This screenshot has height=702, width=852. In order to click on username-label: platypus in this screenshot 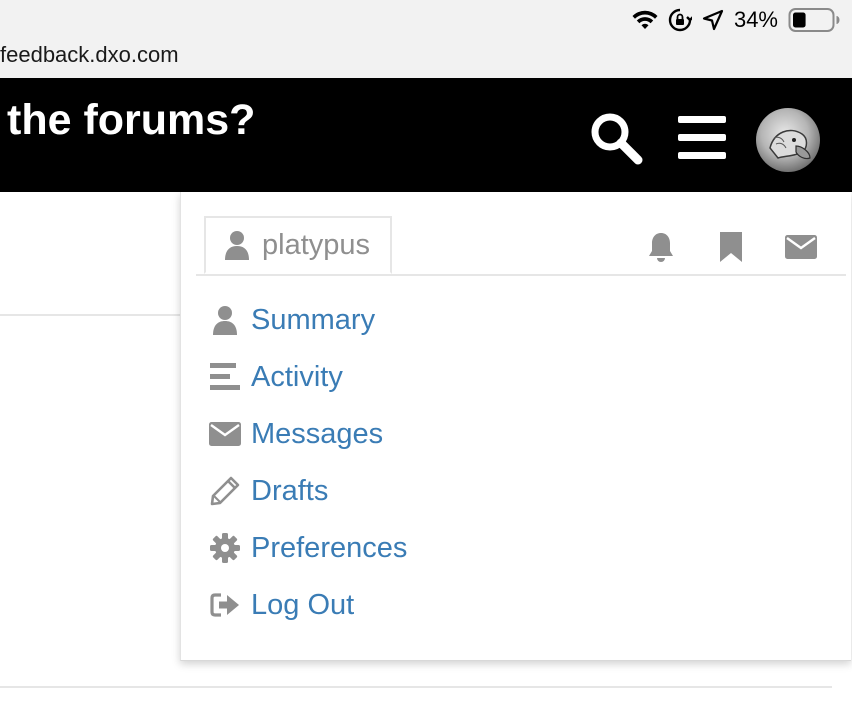, I will do `click(316, 244)`.